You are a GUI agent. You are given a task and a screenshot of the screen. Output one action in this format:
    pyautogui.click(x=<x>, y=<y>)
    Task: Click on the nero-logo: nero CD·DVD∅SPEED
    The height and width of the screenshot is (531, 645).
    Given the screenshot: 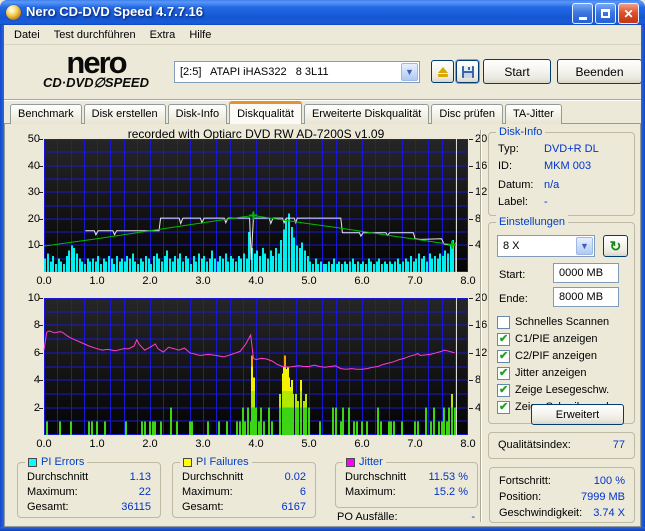 What is the action you would take?
    pyautogui.click(x=96, y=68)
    